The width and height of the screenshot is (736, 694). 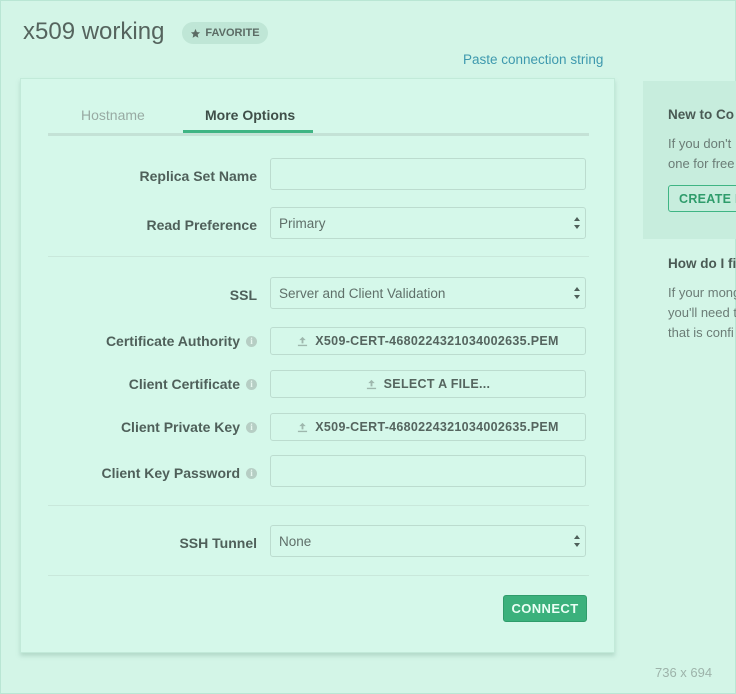 I want to click on replica-set-label: Replica Set Name, so click(x=199, y=176).